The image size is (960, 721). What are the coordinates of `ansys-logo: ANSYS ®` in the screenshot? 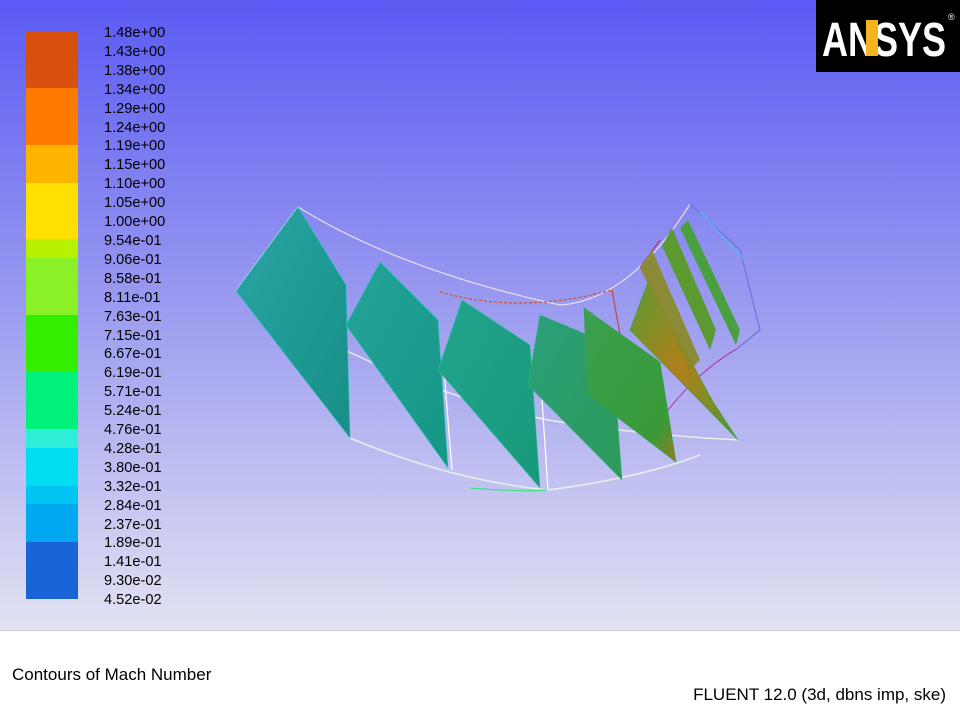 It's located at (888, 36).